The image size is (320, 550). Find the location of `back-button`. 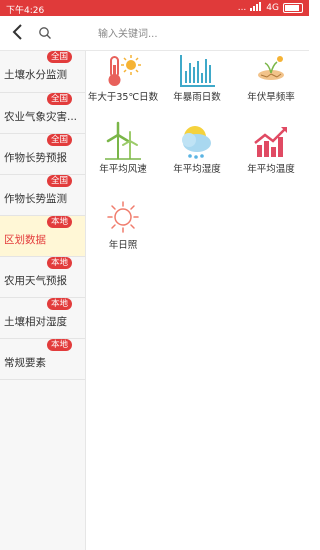

back-button is located at coordinates (18, 32).